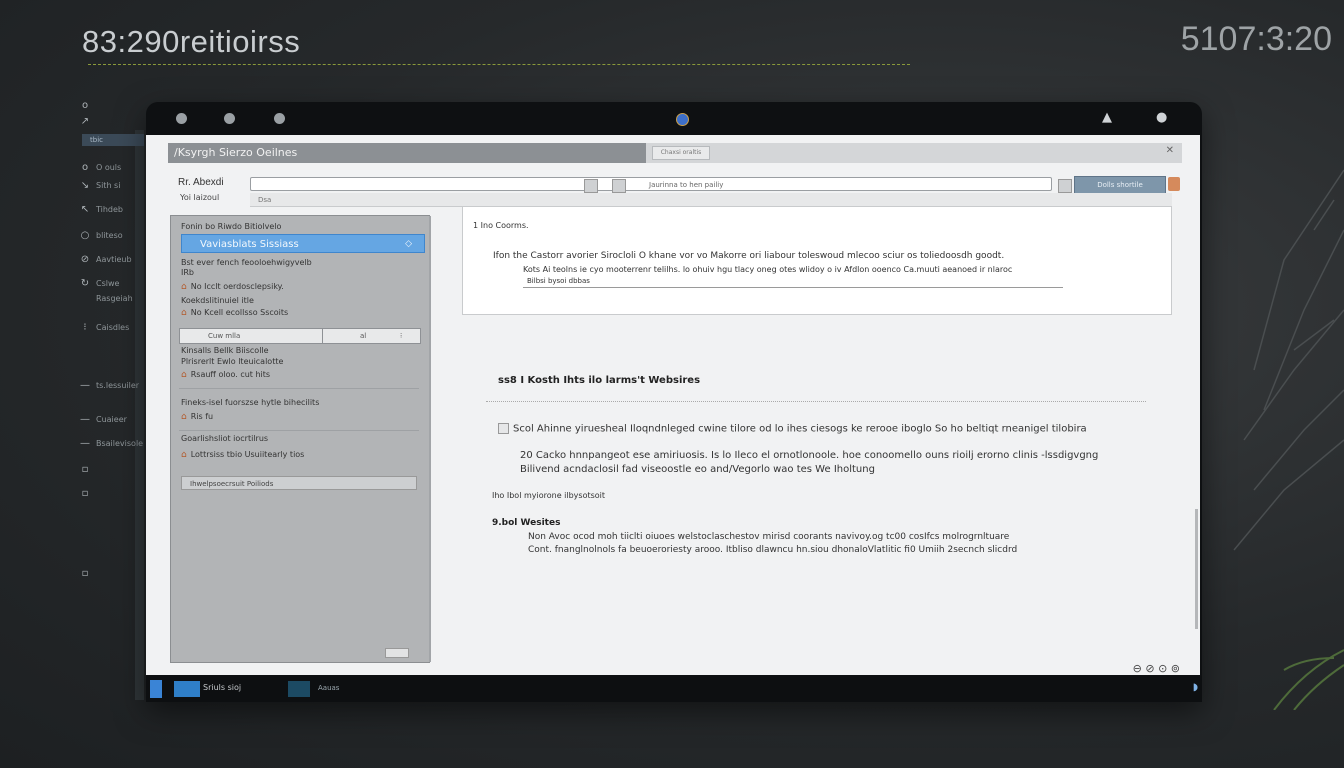 This screenshot has width=1344, height=768. I want to click on dock-icon: ↻, so click(85, 283).